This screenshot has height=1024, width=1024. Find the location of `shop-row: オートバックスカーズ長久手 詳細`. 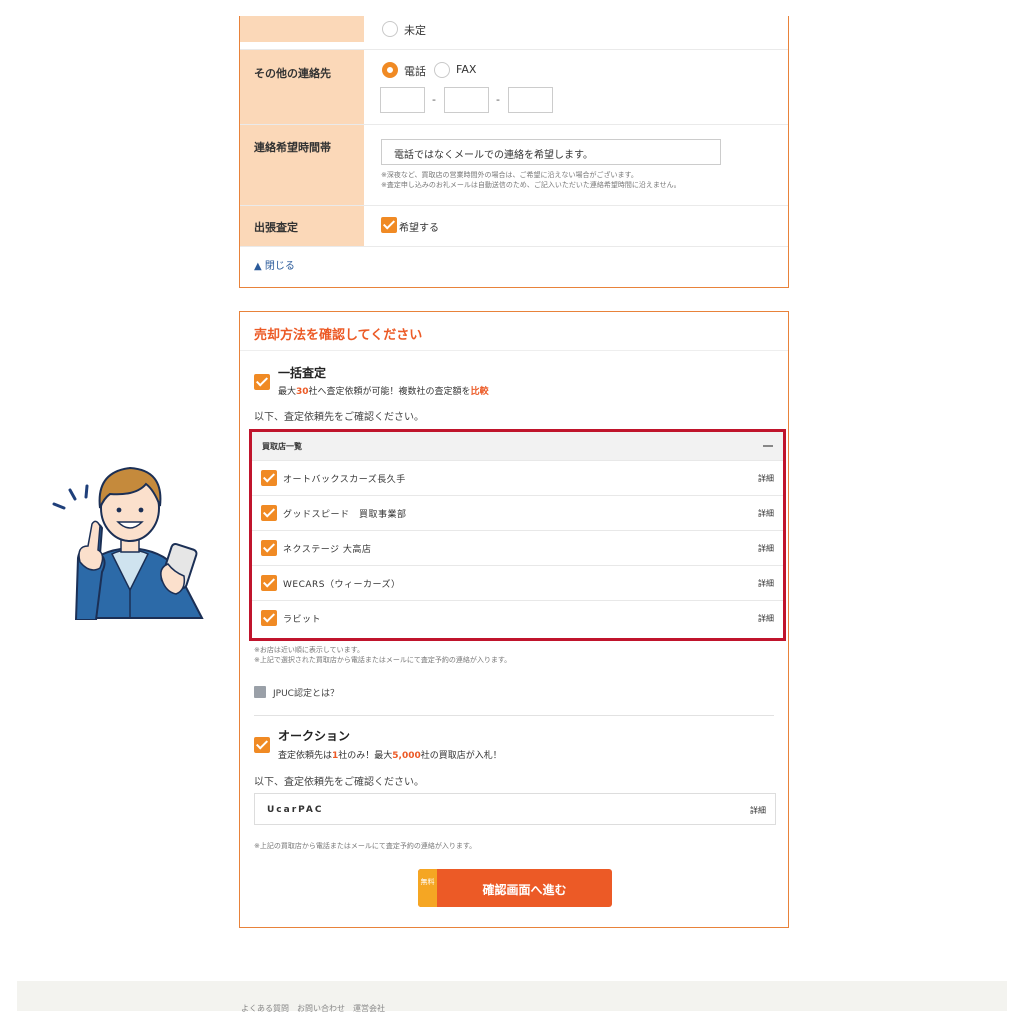

shop-row: オートバックスカーズ長久手 詳細 is located at coordinates (517, 477).